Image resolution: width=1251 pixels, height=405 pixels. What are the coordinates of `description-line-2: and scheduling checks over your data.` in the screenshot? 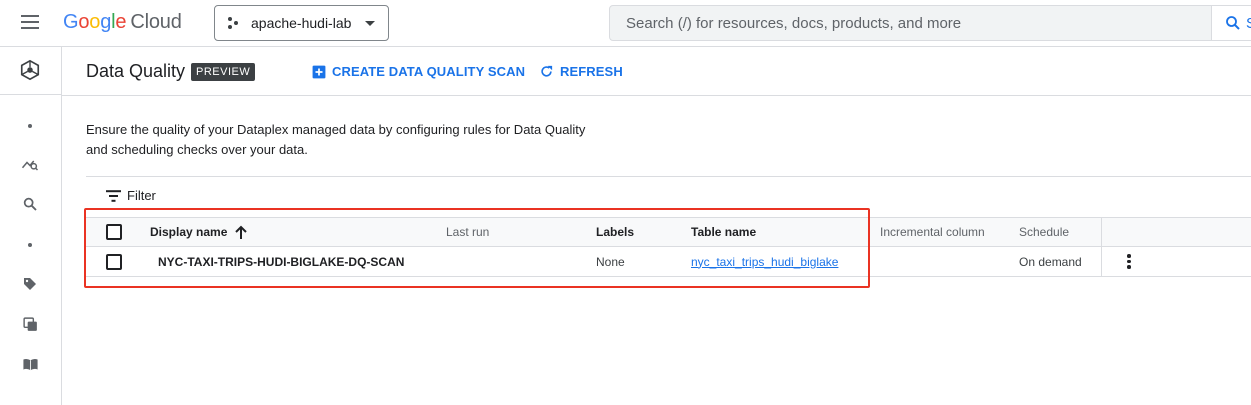 It's located at (197, 149).